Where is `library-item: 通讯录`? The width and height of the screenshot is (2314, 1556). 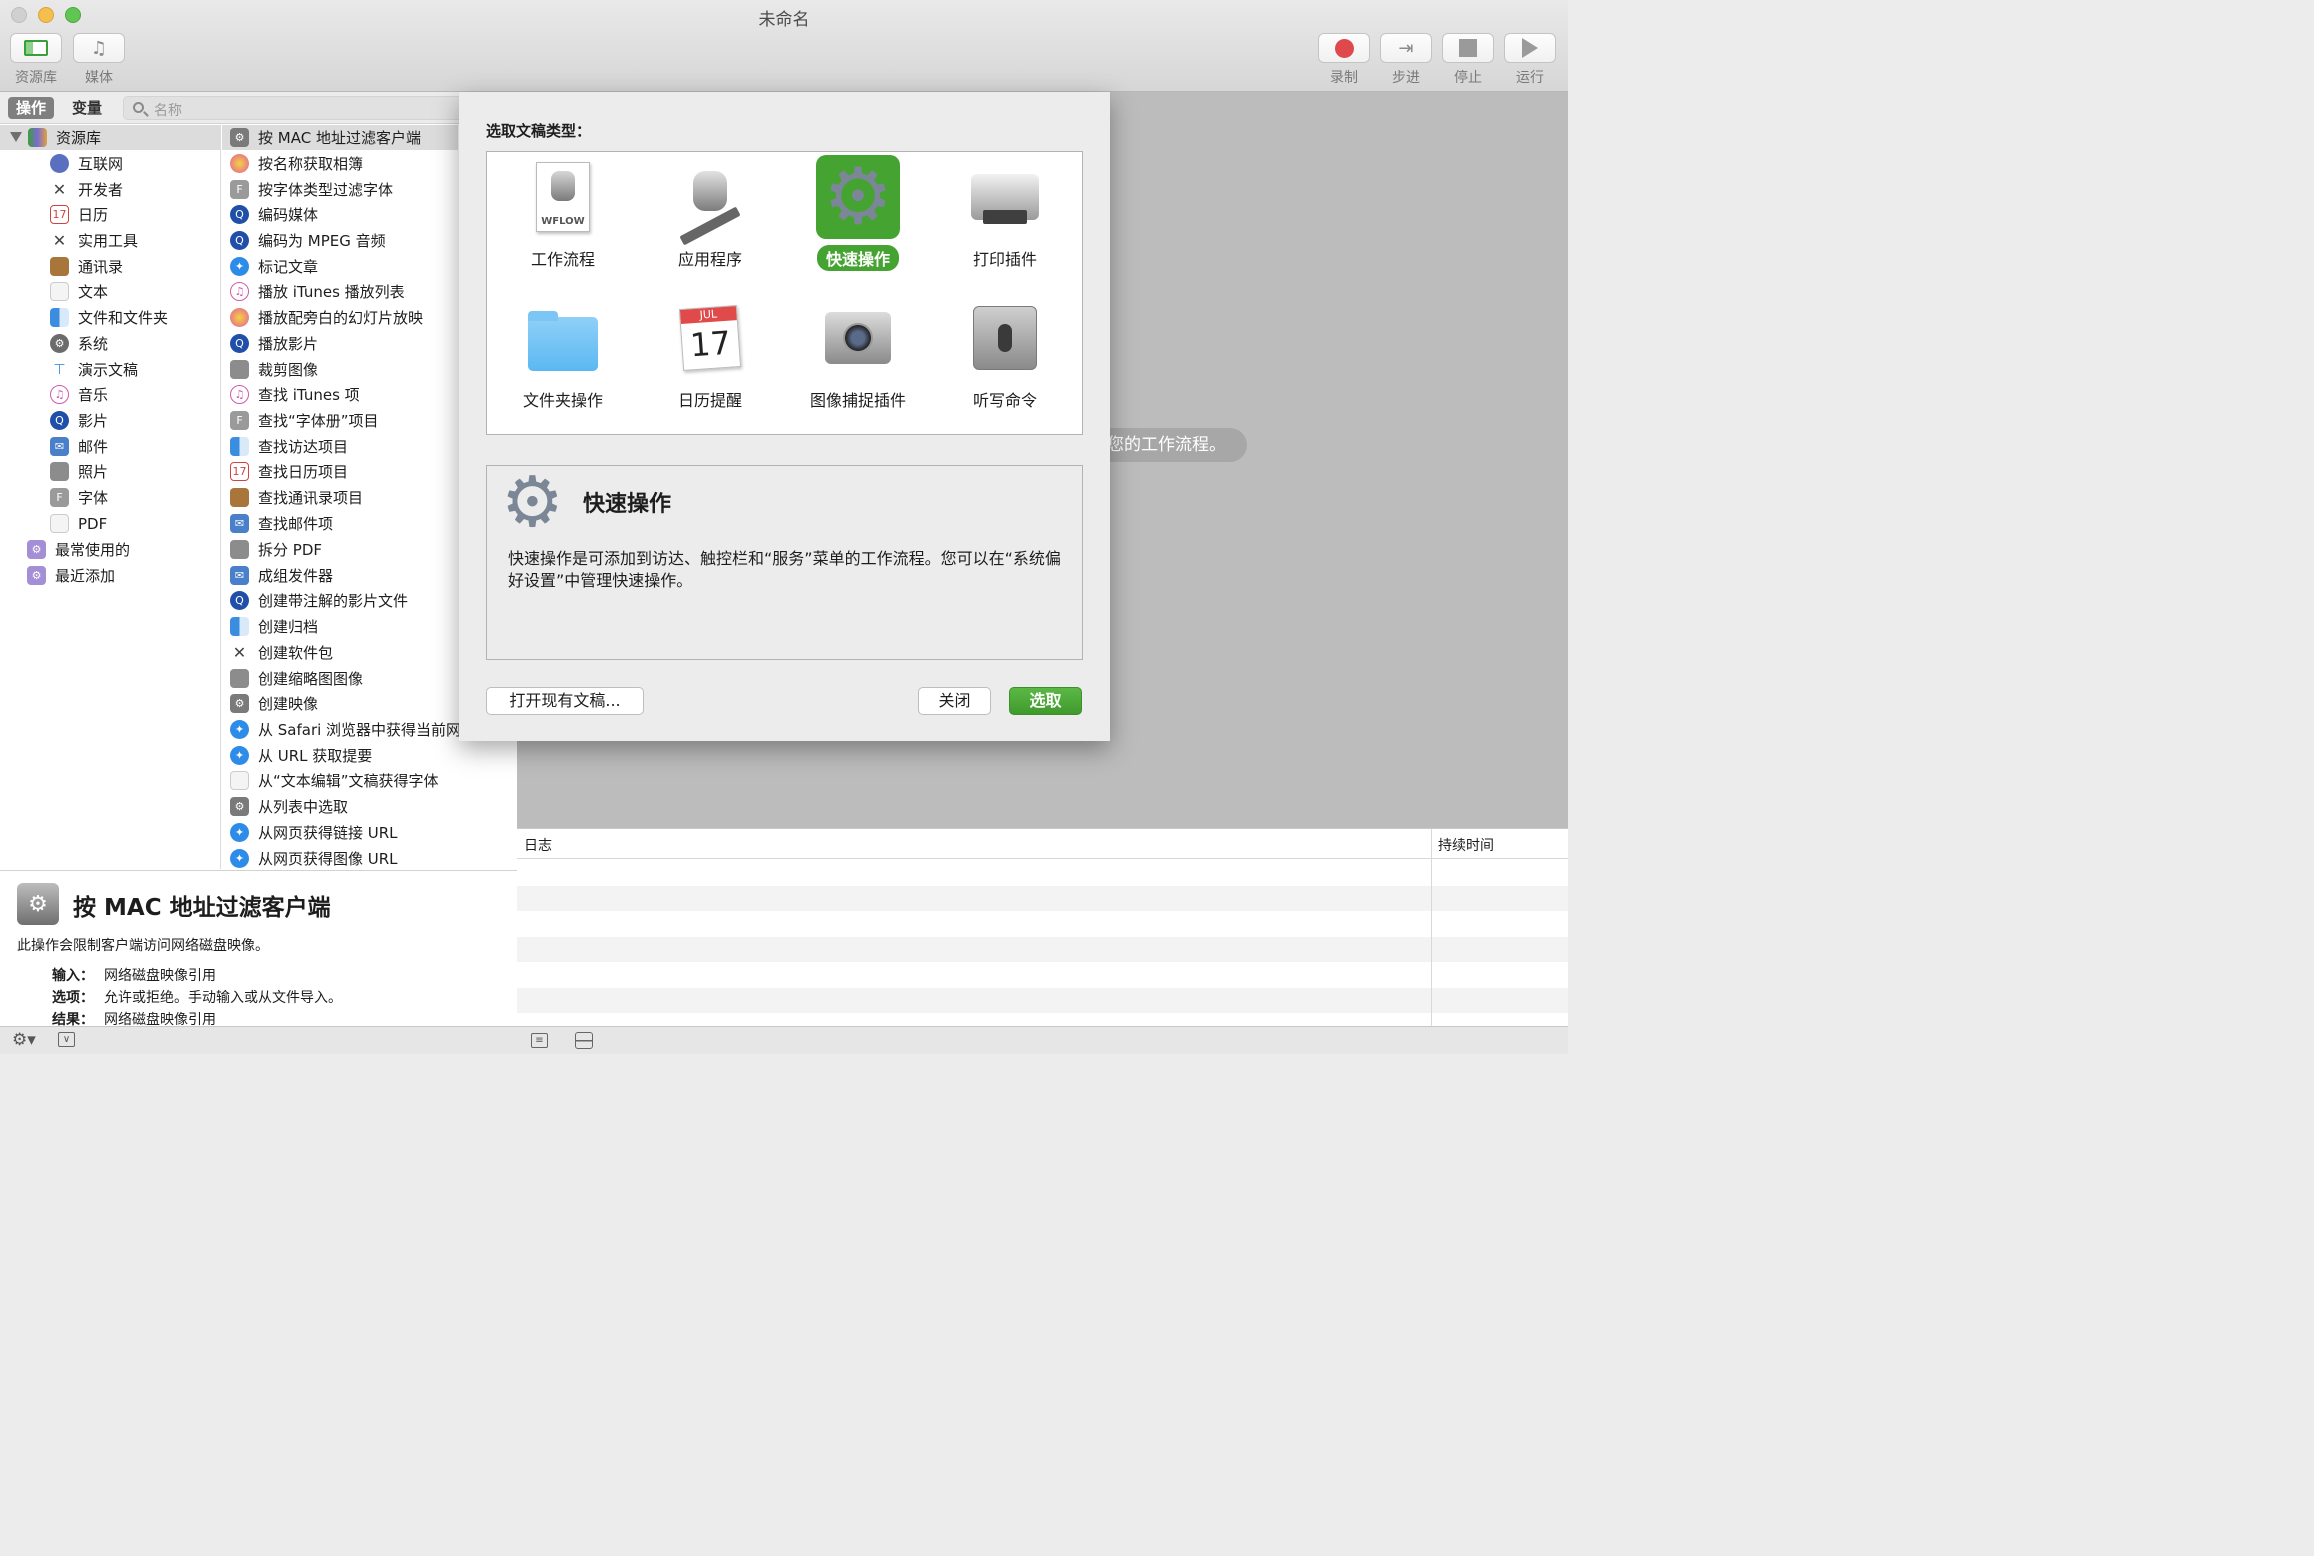 library-item: 通讯录 is located at coordinates (86, 266).